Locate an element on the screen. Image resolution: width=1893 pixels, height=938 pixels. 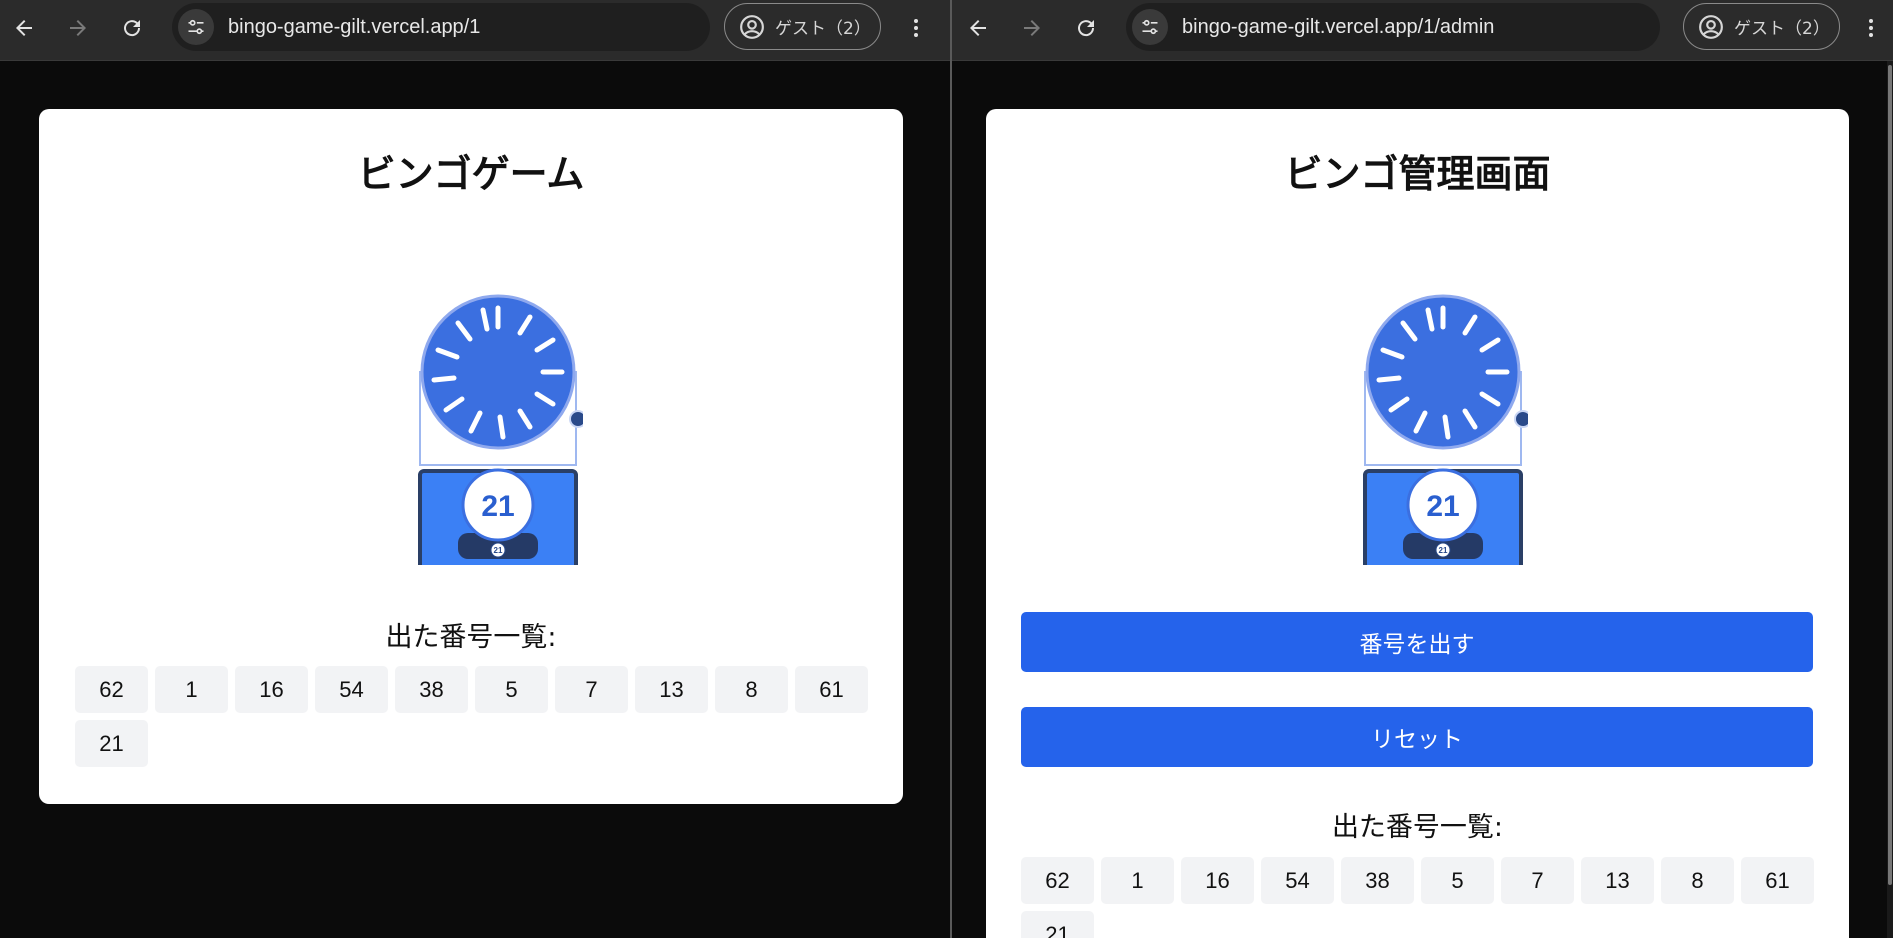
address-bar: bingo-game-gilt.vercel.app/1 is located at coordinates (441, 27).